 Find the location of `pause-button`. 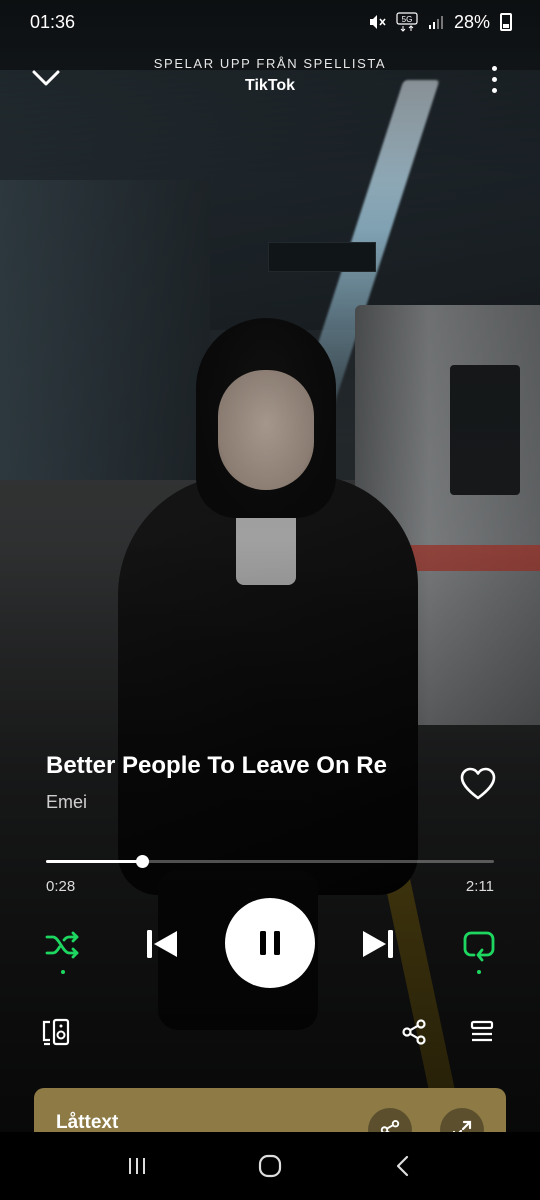

pause-button is located at coordinates (270, 943).